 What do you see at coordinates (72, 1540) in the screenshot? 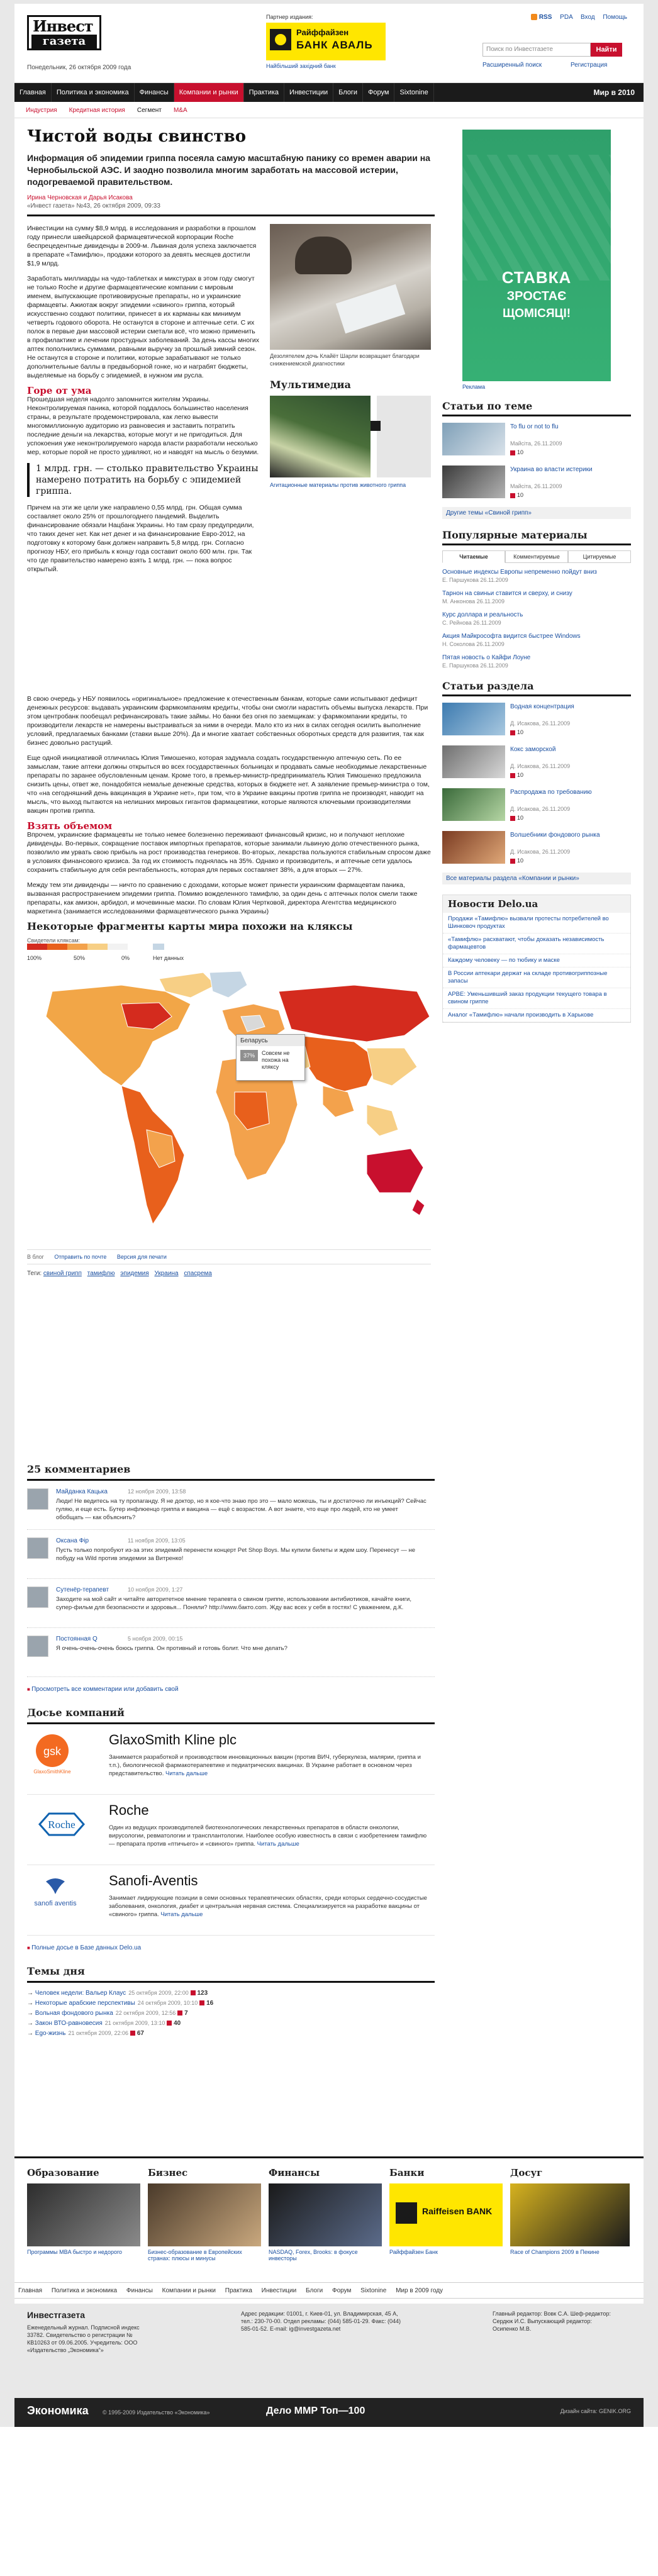
I see `comment-author: Оксана Фір` at bounding box center [72, 1540].